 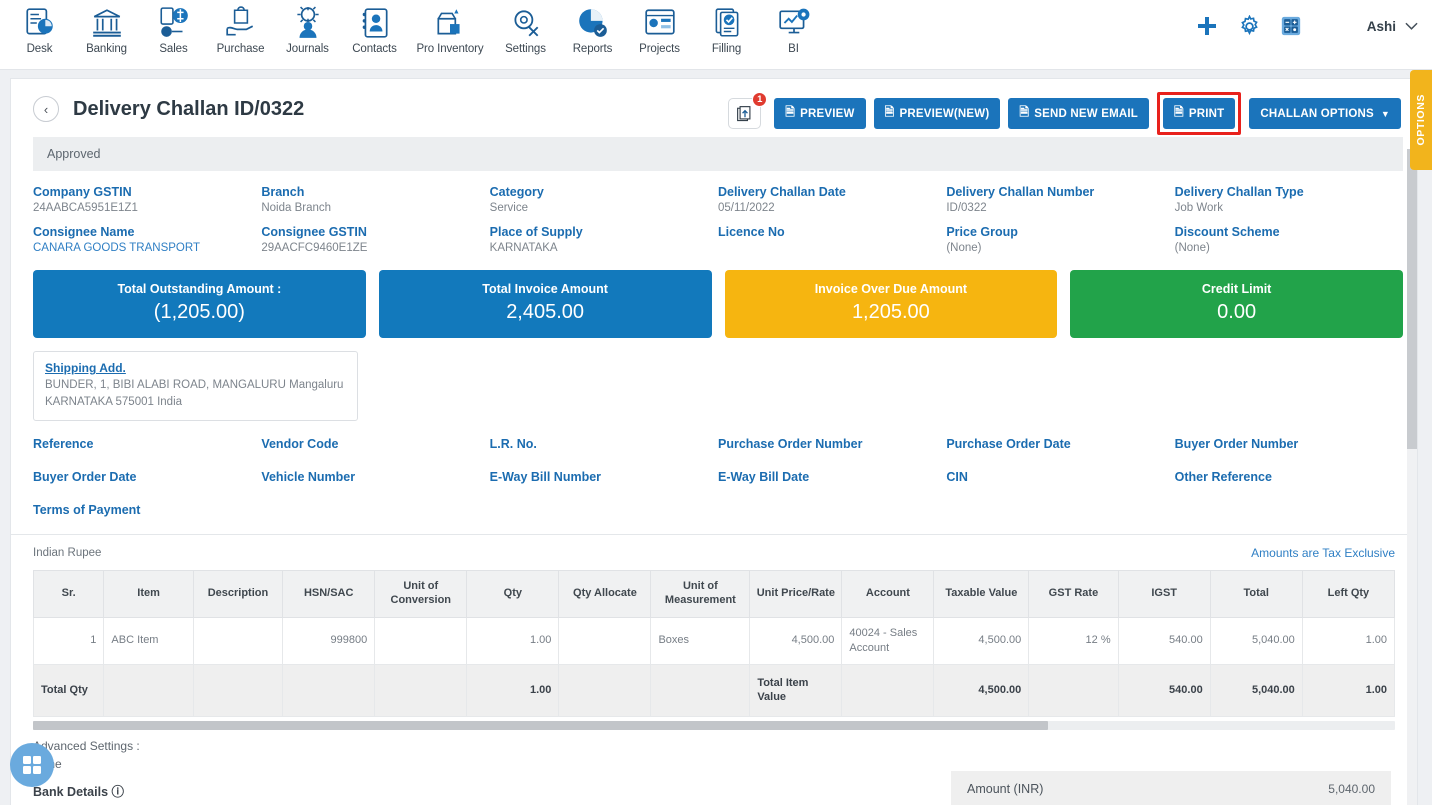 I want to click on total-unit-of-conversion, so click(x=421, y=690).